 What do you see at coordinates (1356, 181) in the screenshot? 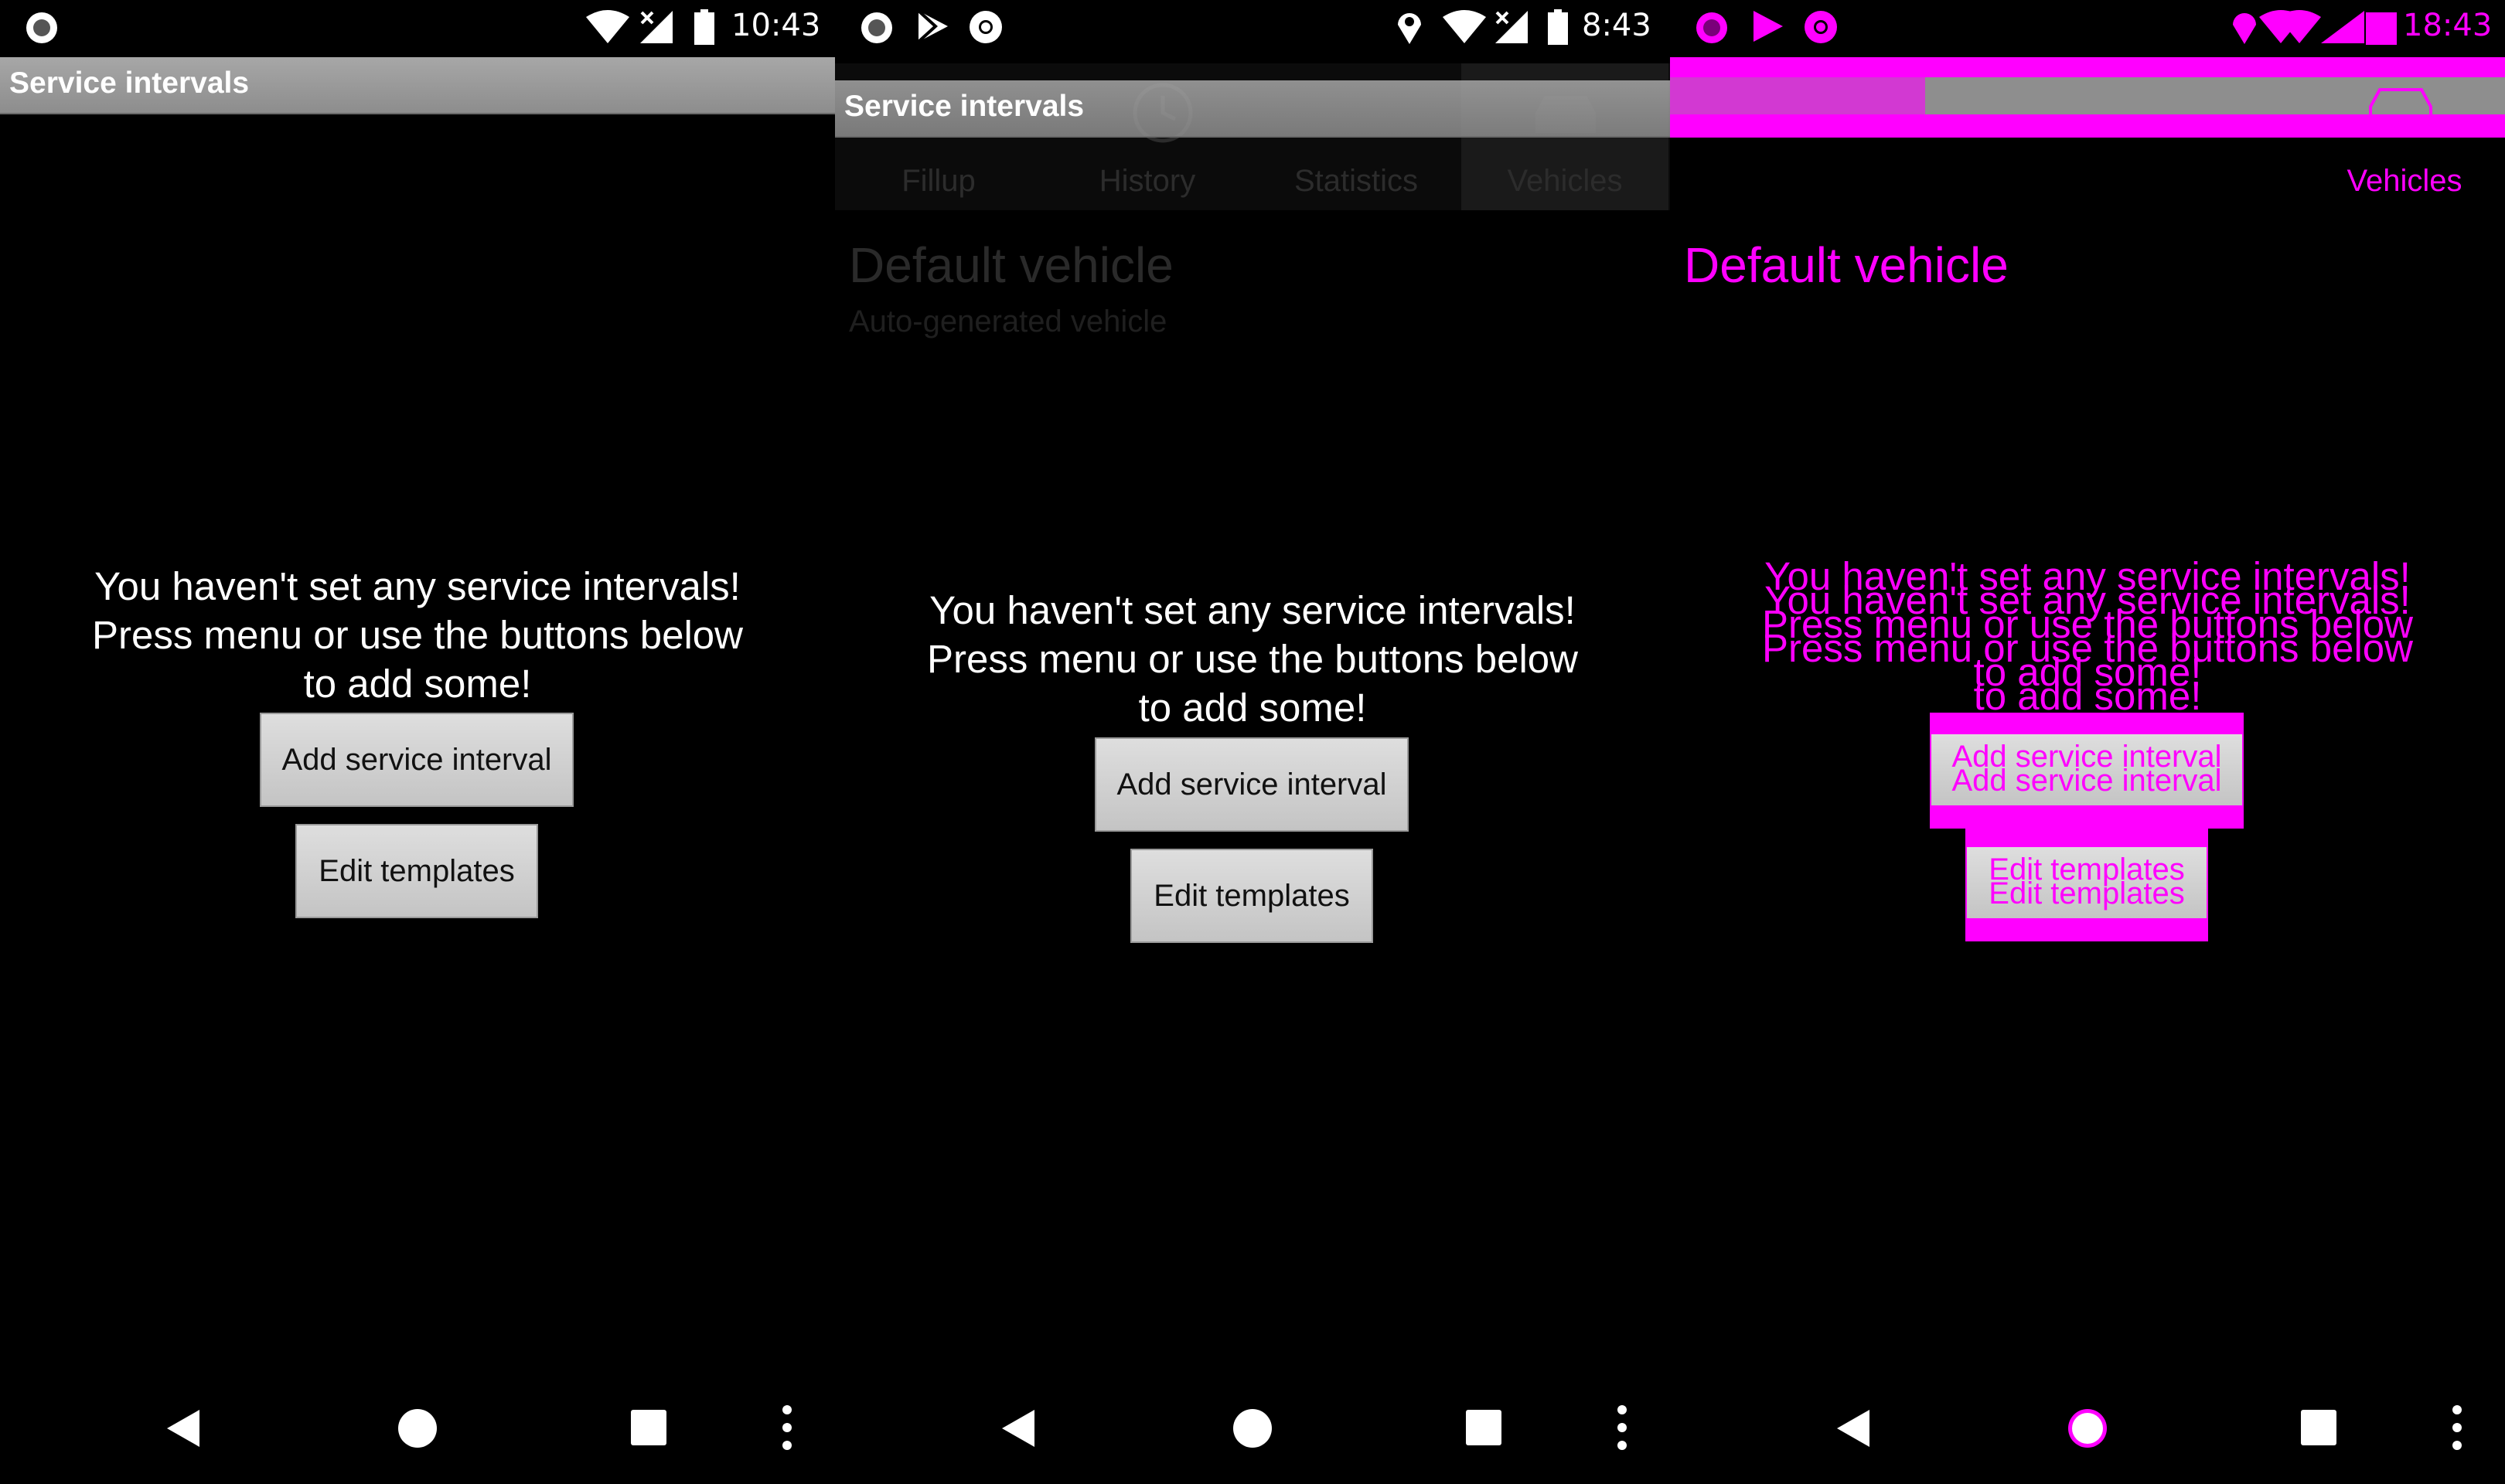
I see `tab-statistics-label: Statistics` at bounding box center [1356, 181].